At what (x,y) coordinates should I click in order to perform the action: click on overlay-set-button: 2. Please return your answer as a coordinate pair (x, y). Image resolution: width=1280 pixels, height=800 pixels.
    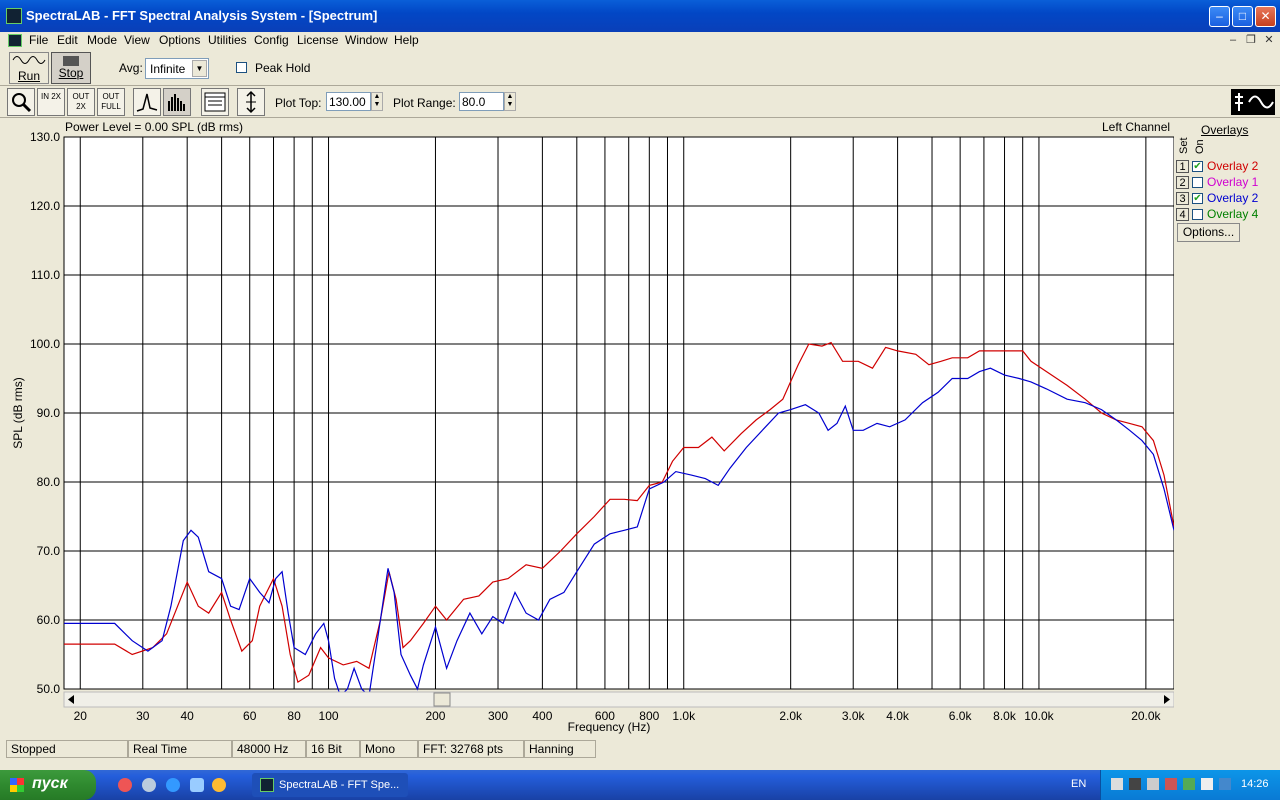
    Looking at the image, I should click on (1182, 182).